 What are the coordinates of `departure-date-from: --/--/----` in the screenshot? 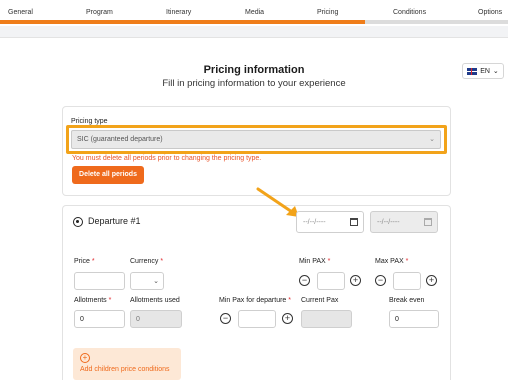 It's located at (330, 222).